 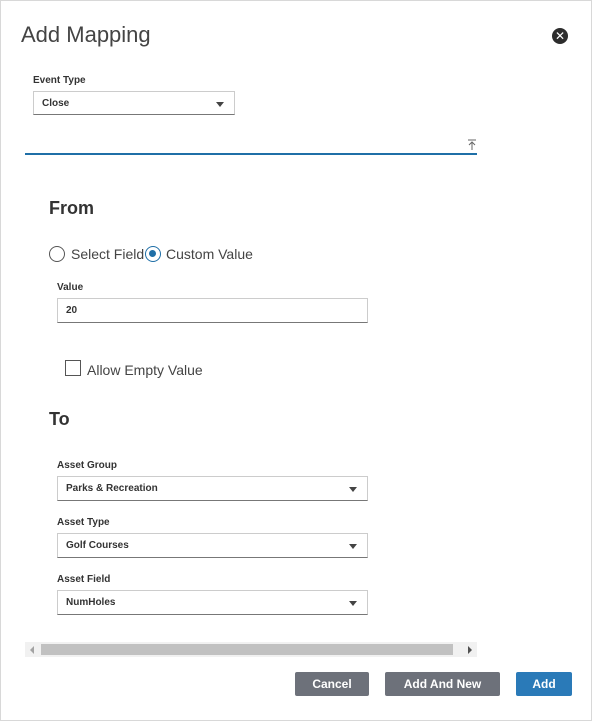 I want to click on from-heading: From, so click(x=71, y=208).